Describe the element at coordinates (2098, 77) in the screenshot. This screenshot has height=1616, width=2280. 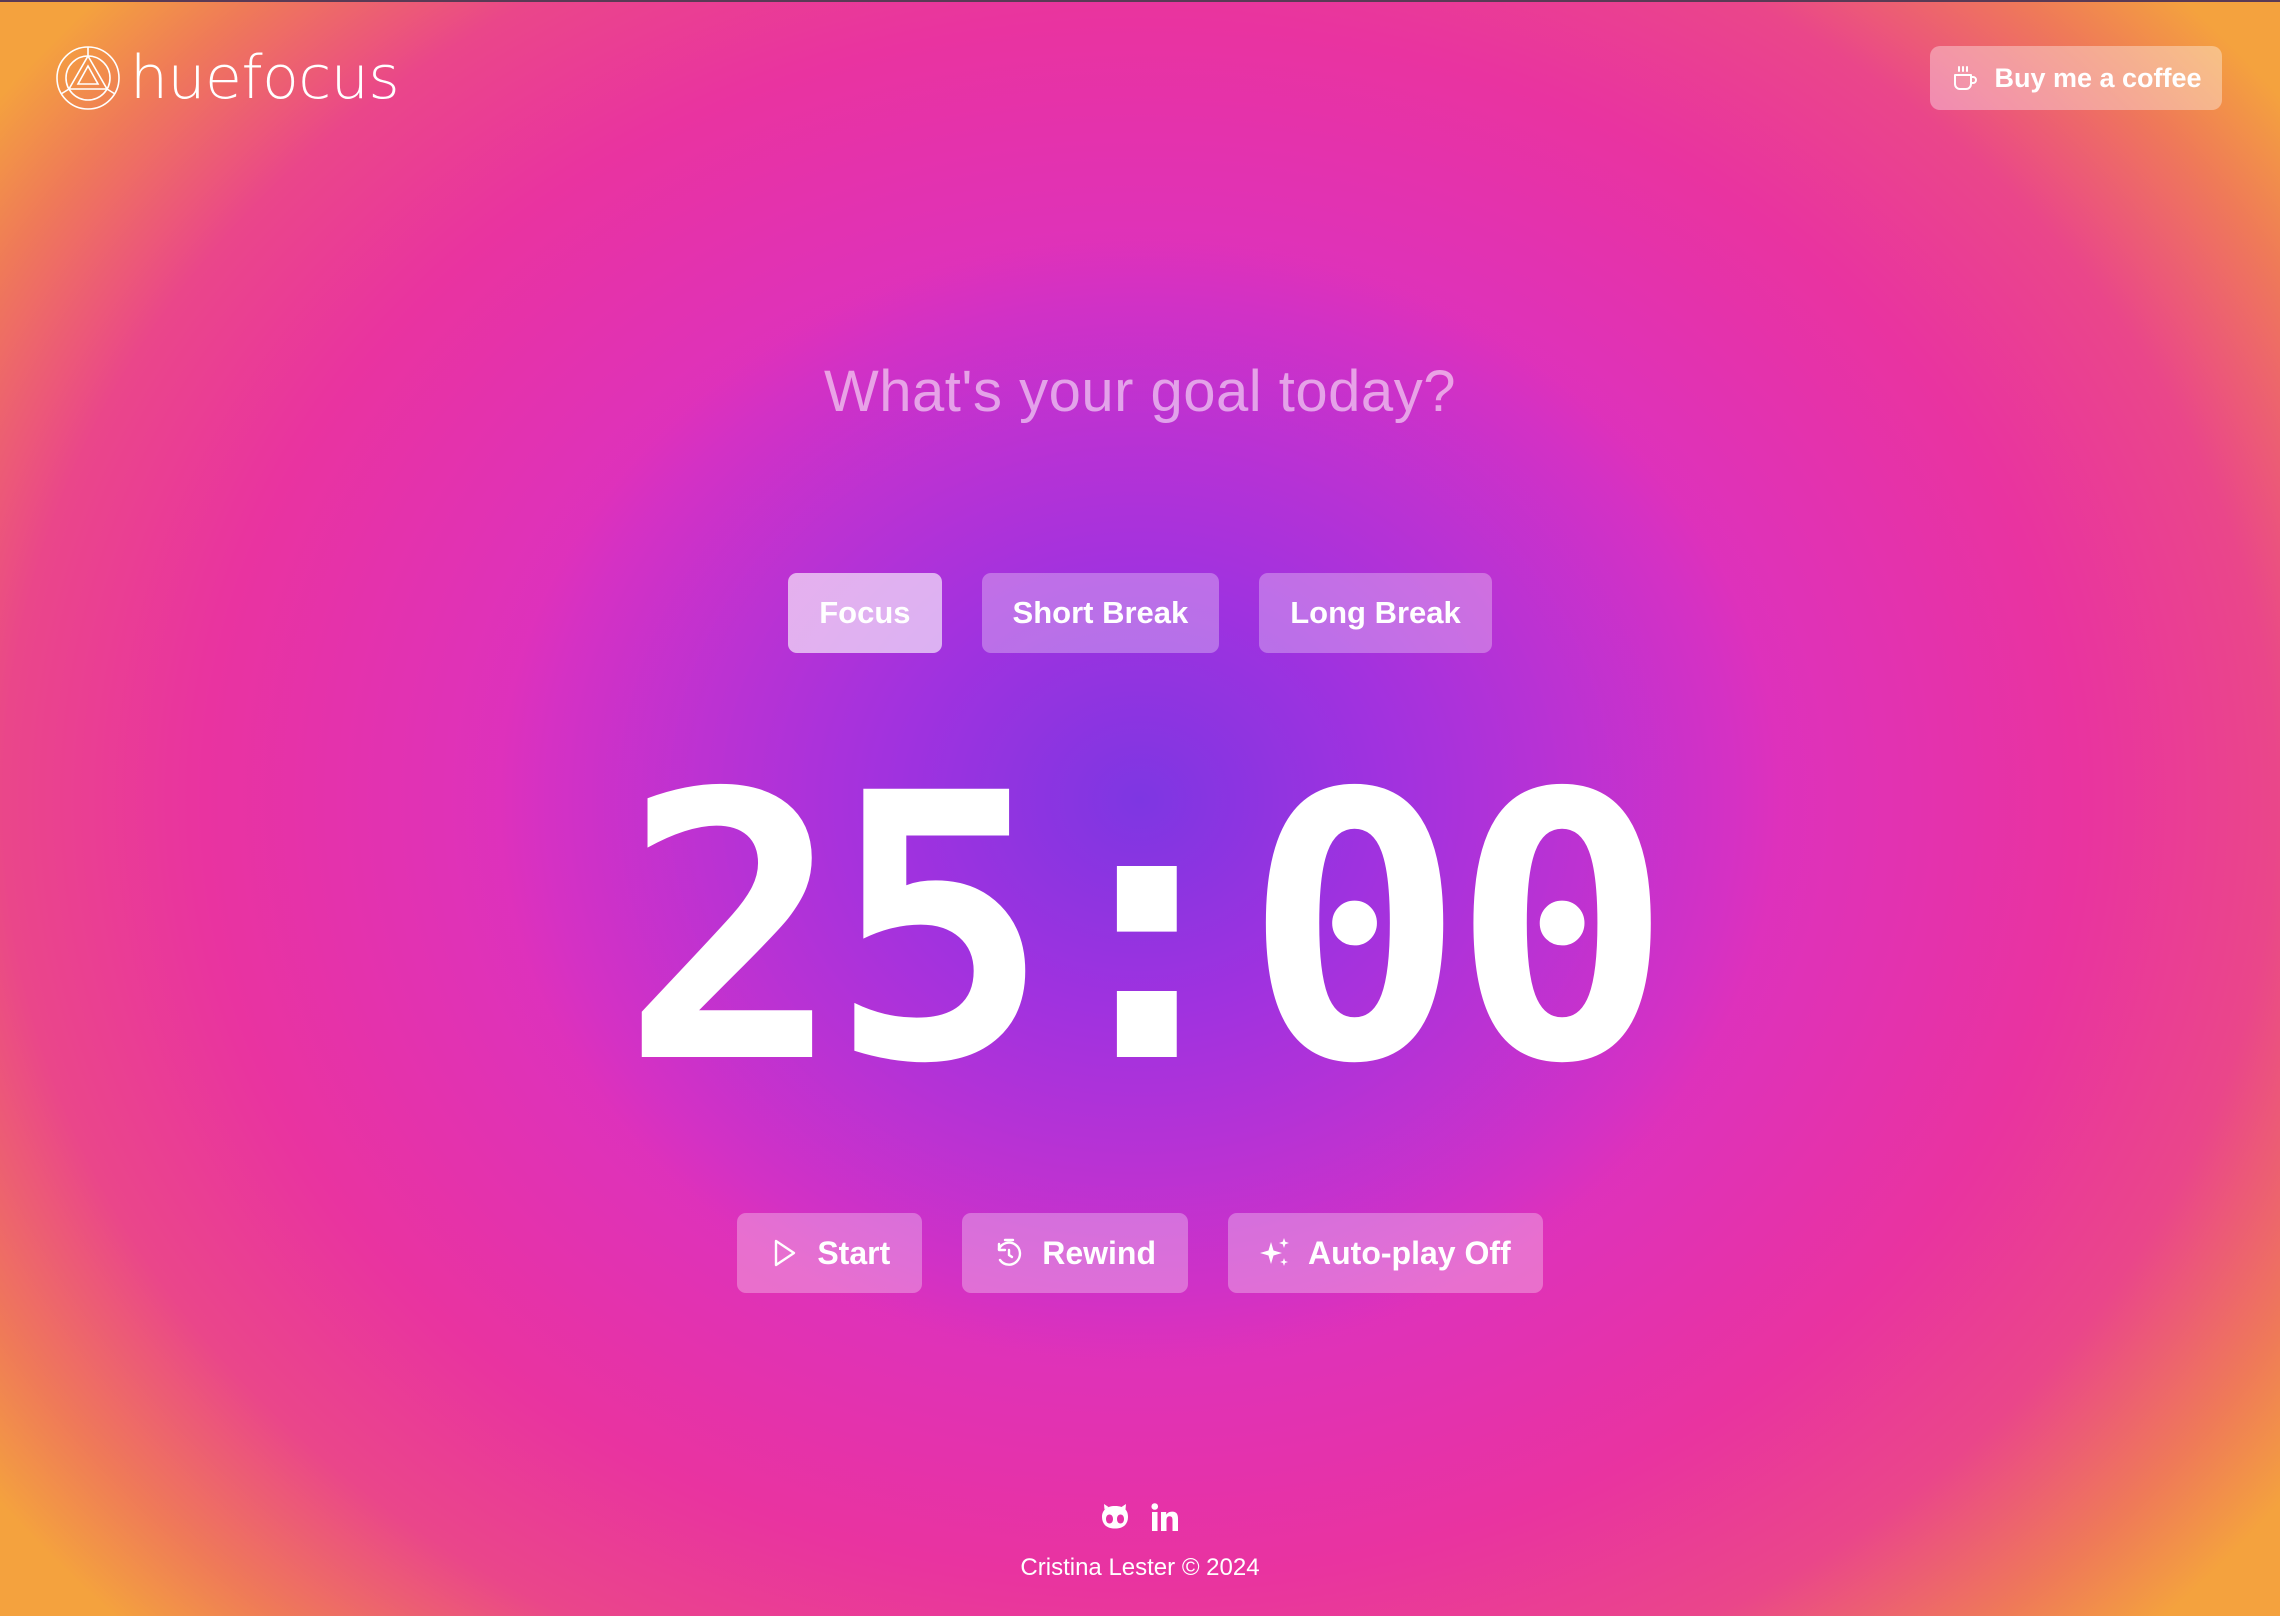
I see `buy-me-a-coffee-label: Buy me a coffee` at that location.